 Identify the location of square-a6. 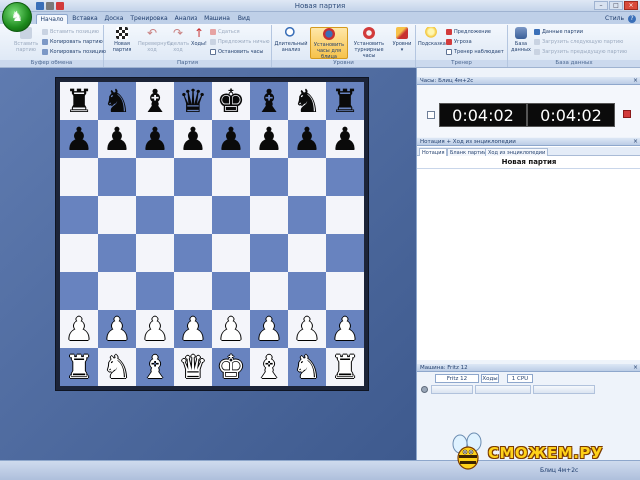
(79, 177).